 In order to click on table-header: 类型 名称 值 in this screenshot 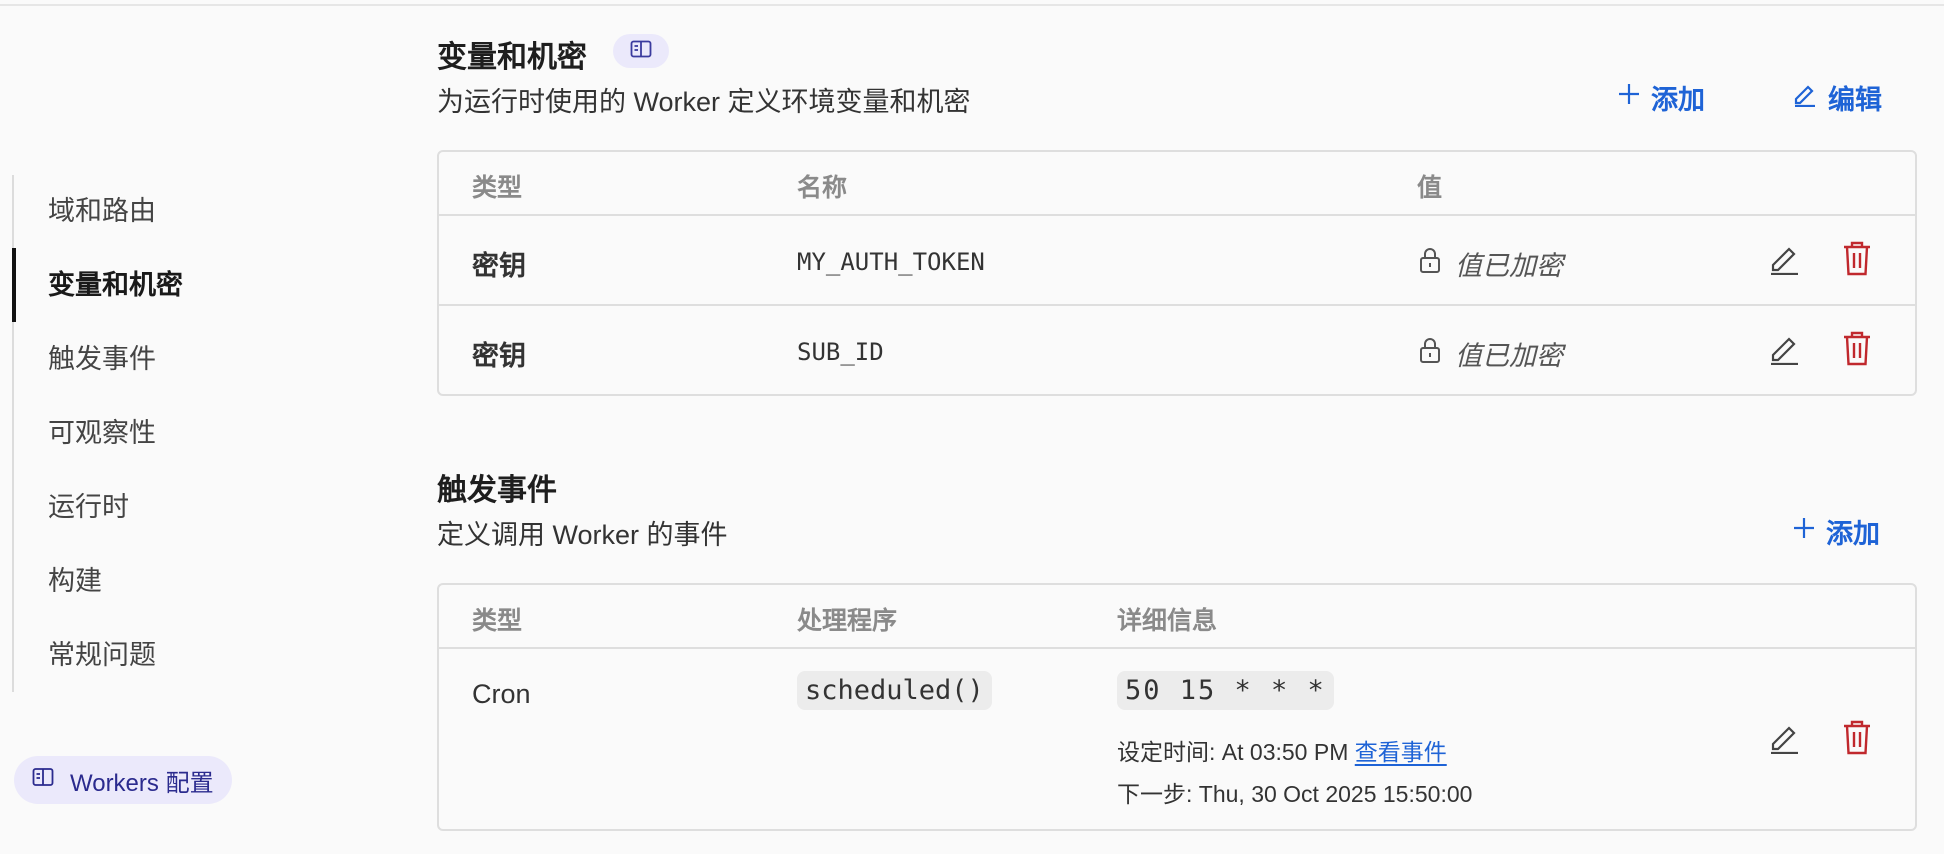, I will do `click(1177, 184)`.